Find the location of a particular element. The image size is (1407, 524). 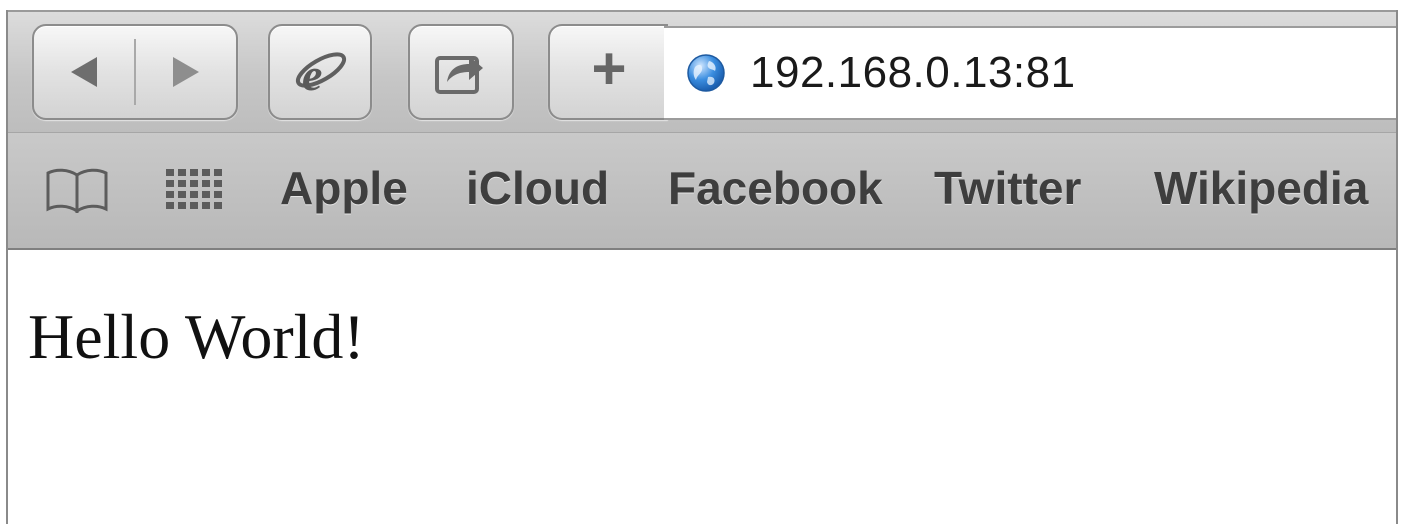

add-label: + is located at coordinates (609, 68).